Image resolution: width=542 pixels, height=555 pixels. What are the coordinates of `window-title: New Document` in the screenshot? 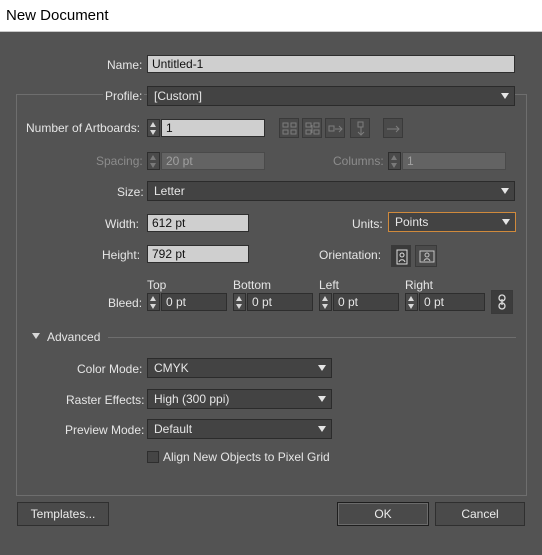 It's located at (57, 15).